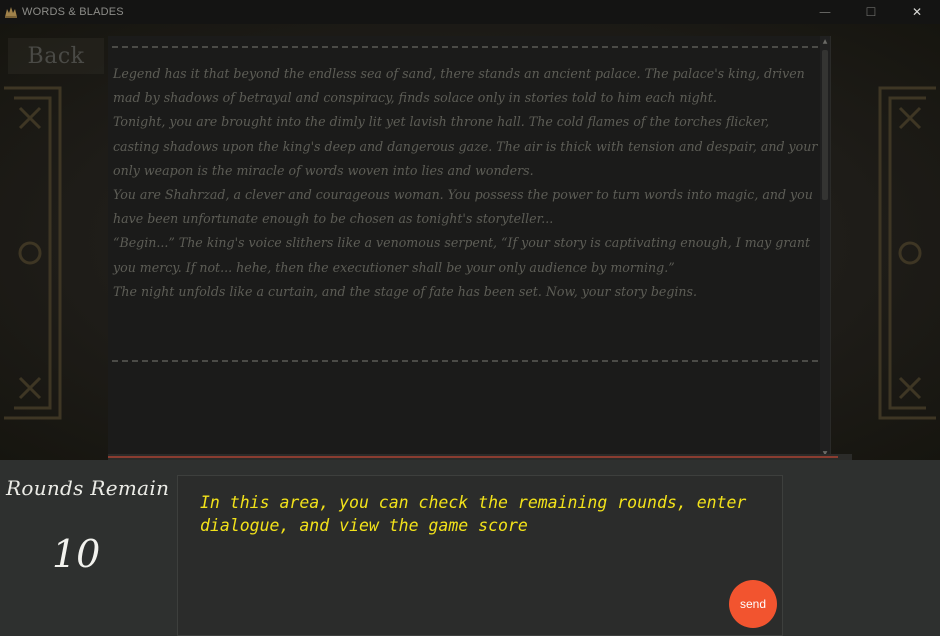 This screenshot has height=636, width=940. I want to click on send-button-label: send, so click(753, 604).